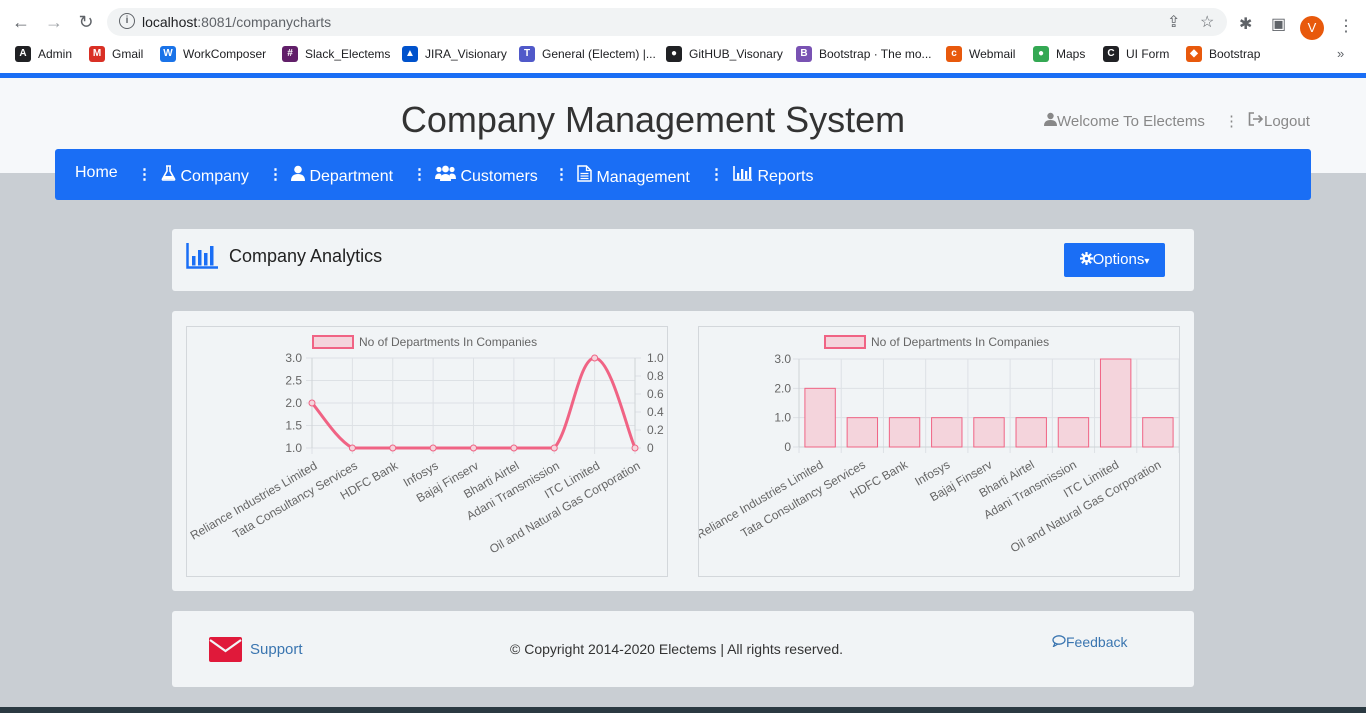 The image size is (1366, 713). What do you see at coordinates (1235, 54) in the screenshot?
I see `bookmark-label: Bootstrap` at bounding box center [1235, 54].